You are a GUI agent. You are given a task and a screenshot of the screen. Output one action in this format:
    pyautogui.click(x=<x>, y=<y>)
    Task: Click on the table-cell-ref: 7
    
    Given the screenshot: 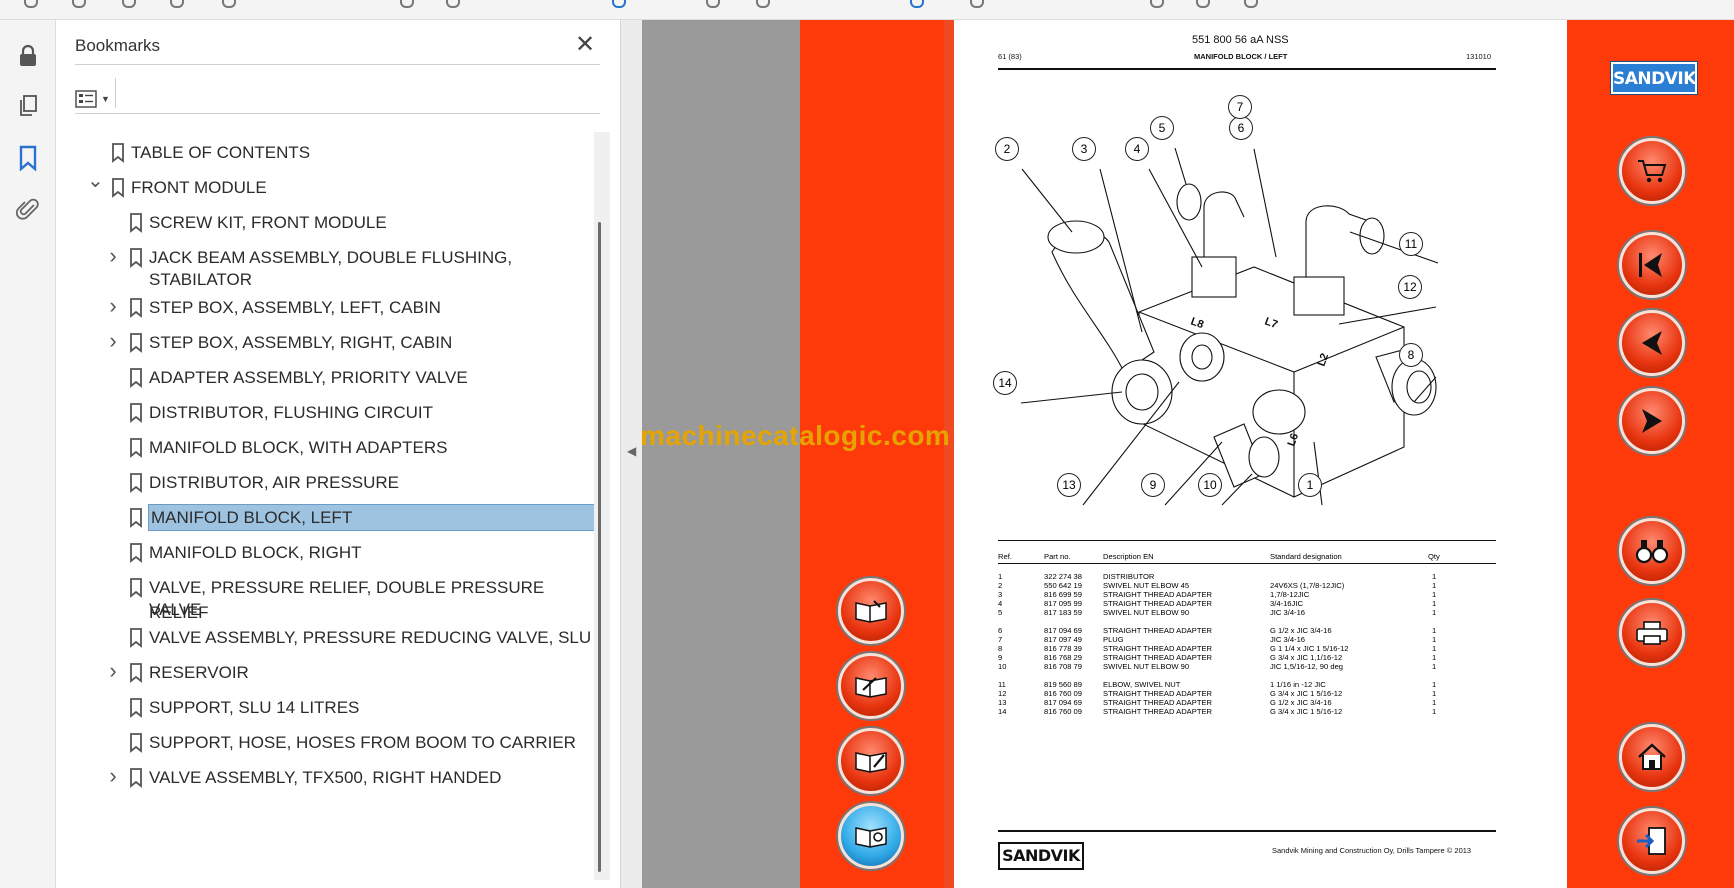 What is the action you would take?
    pyautogui.click(x=1000, y=639)
    